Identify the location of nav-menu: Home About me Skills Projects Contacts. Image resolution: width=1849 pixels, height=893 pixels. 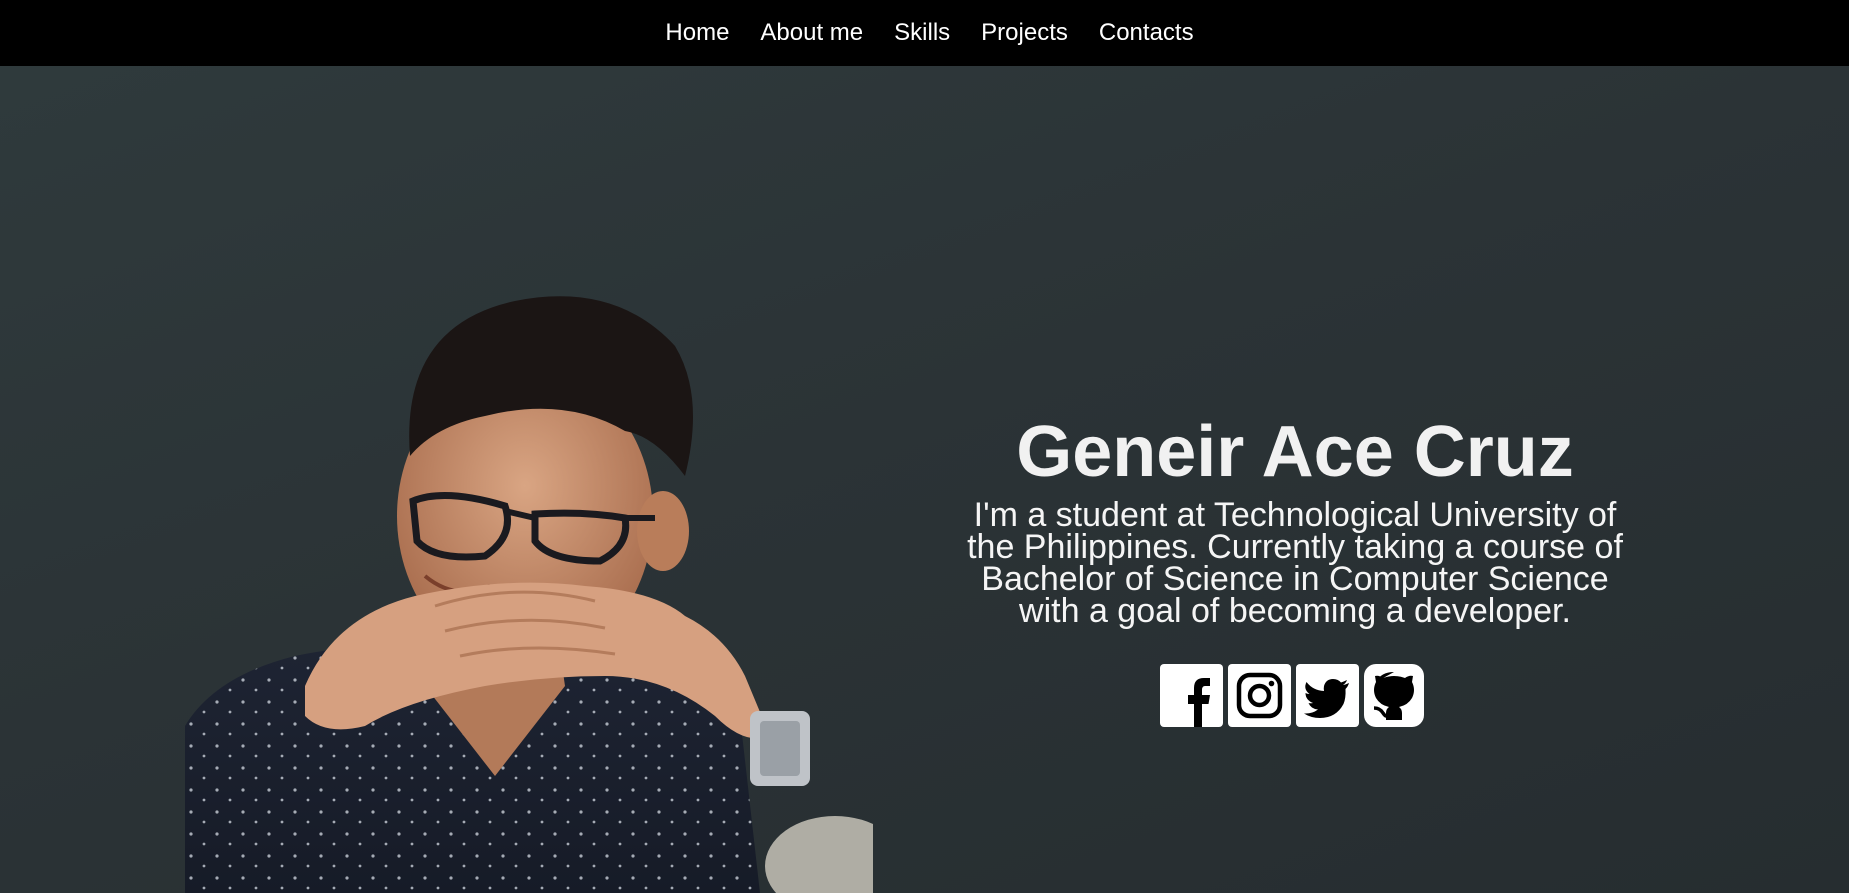
(924, 33).